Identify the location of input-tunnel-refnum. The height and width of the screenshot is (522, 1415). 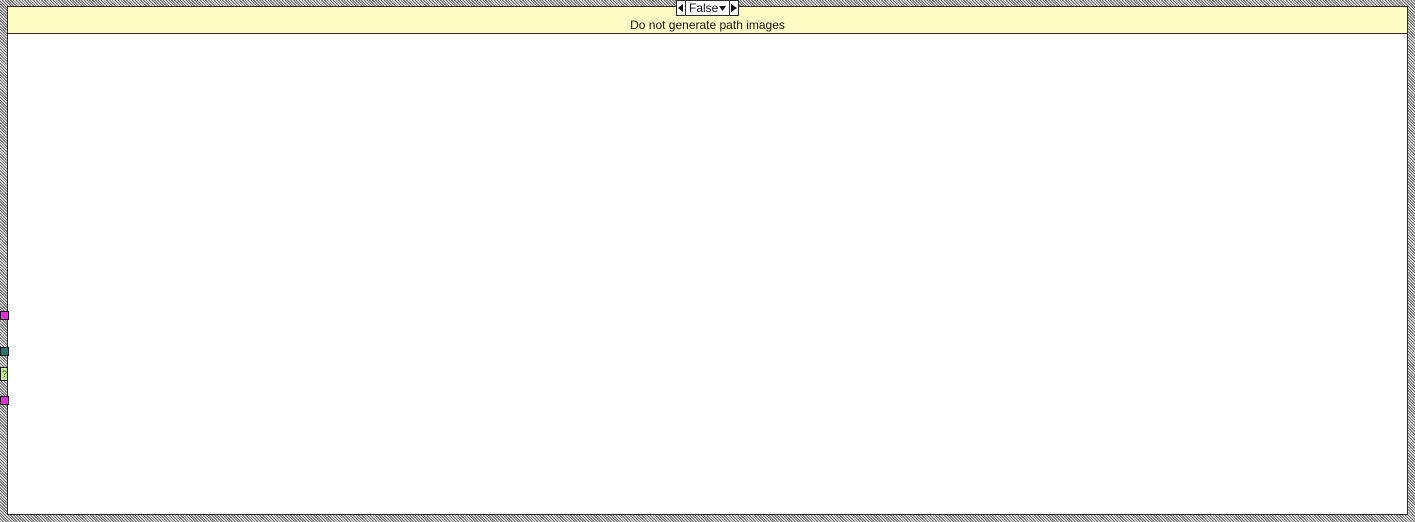
(4, 351).